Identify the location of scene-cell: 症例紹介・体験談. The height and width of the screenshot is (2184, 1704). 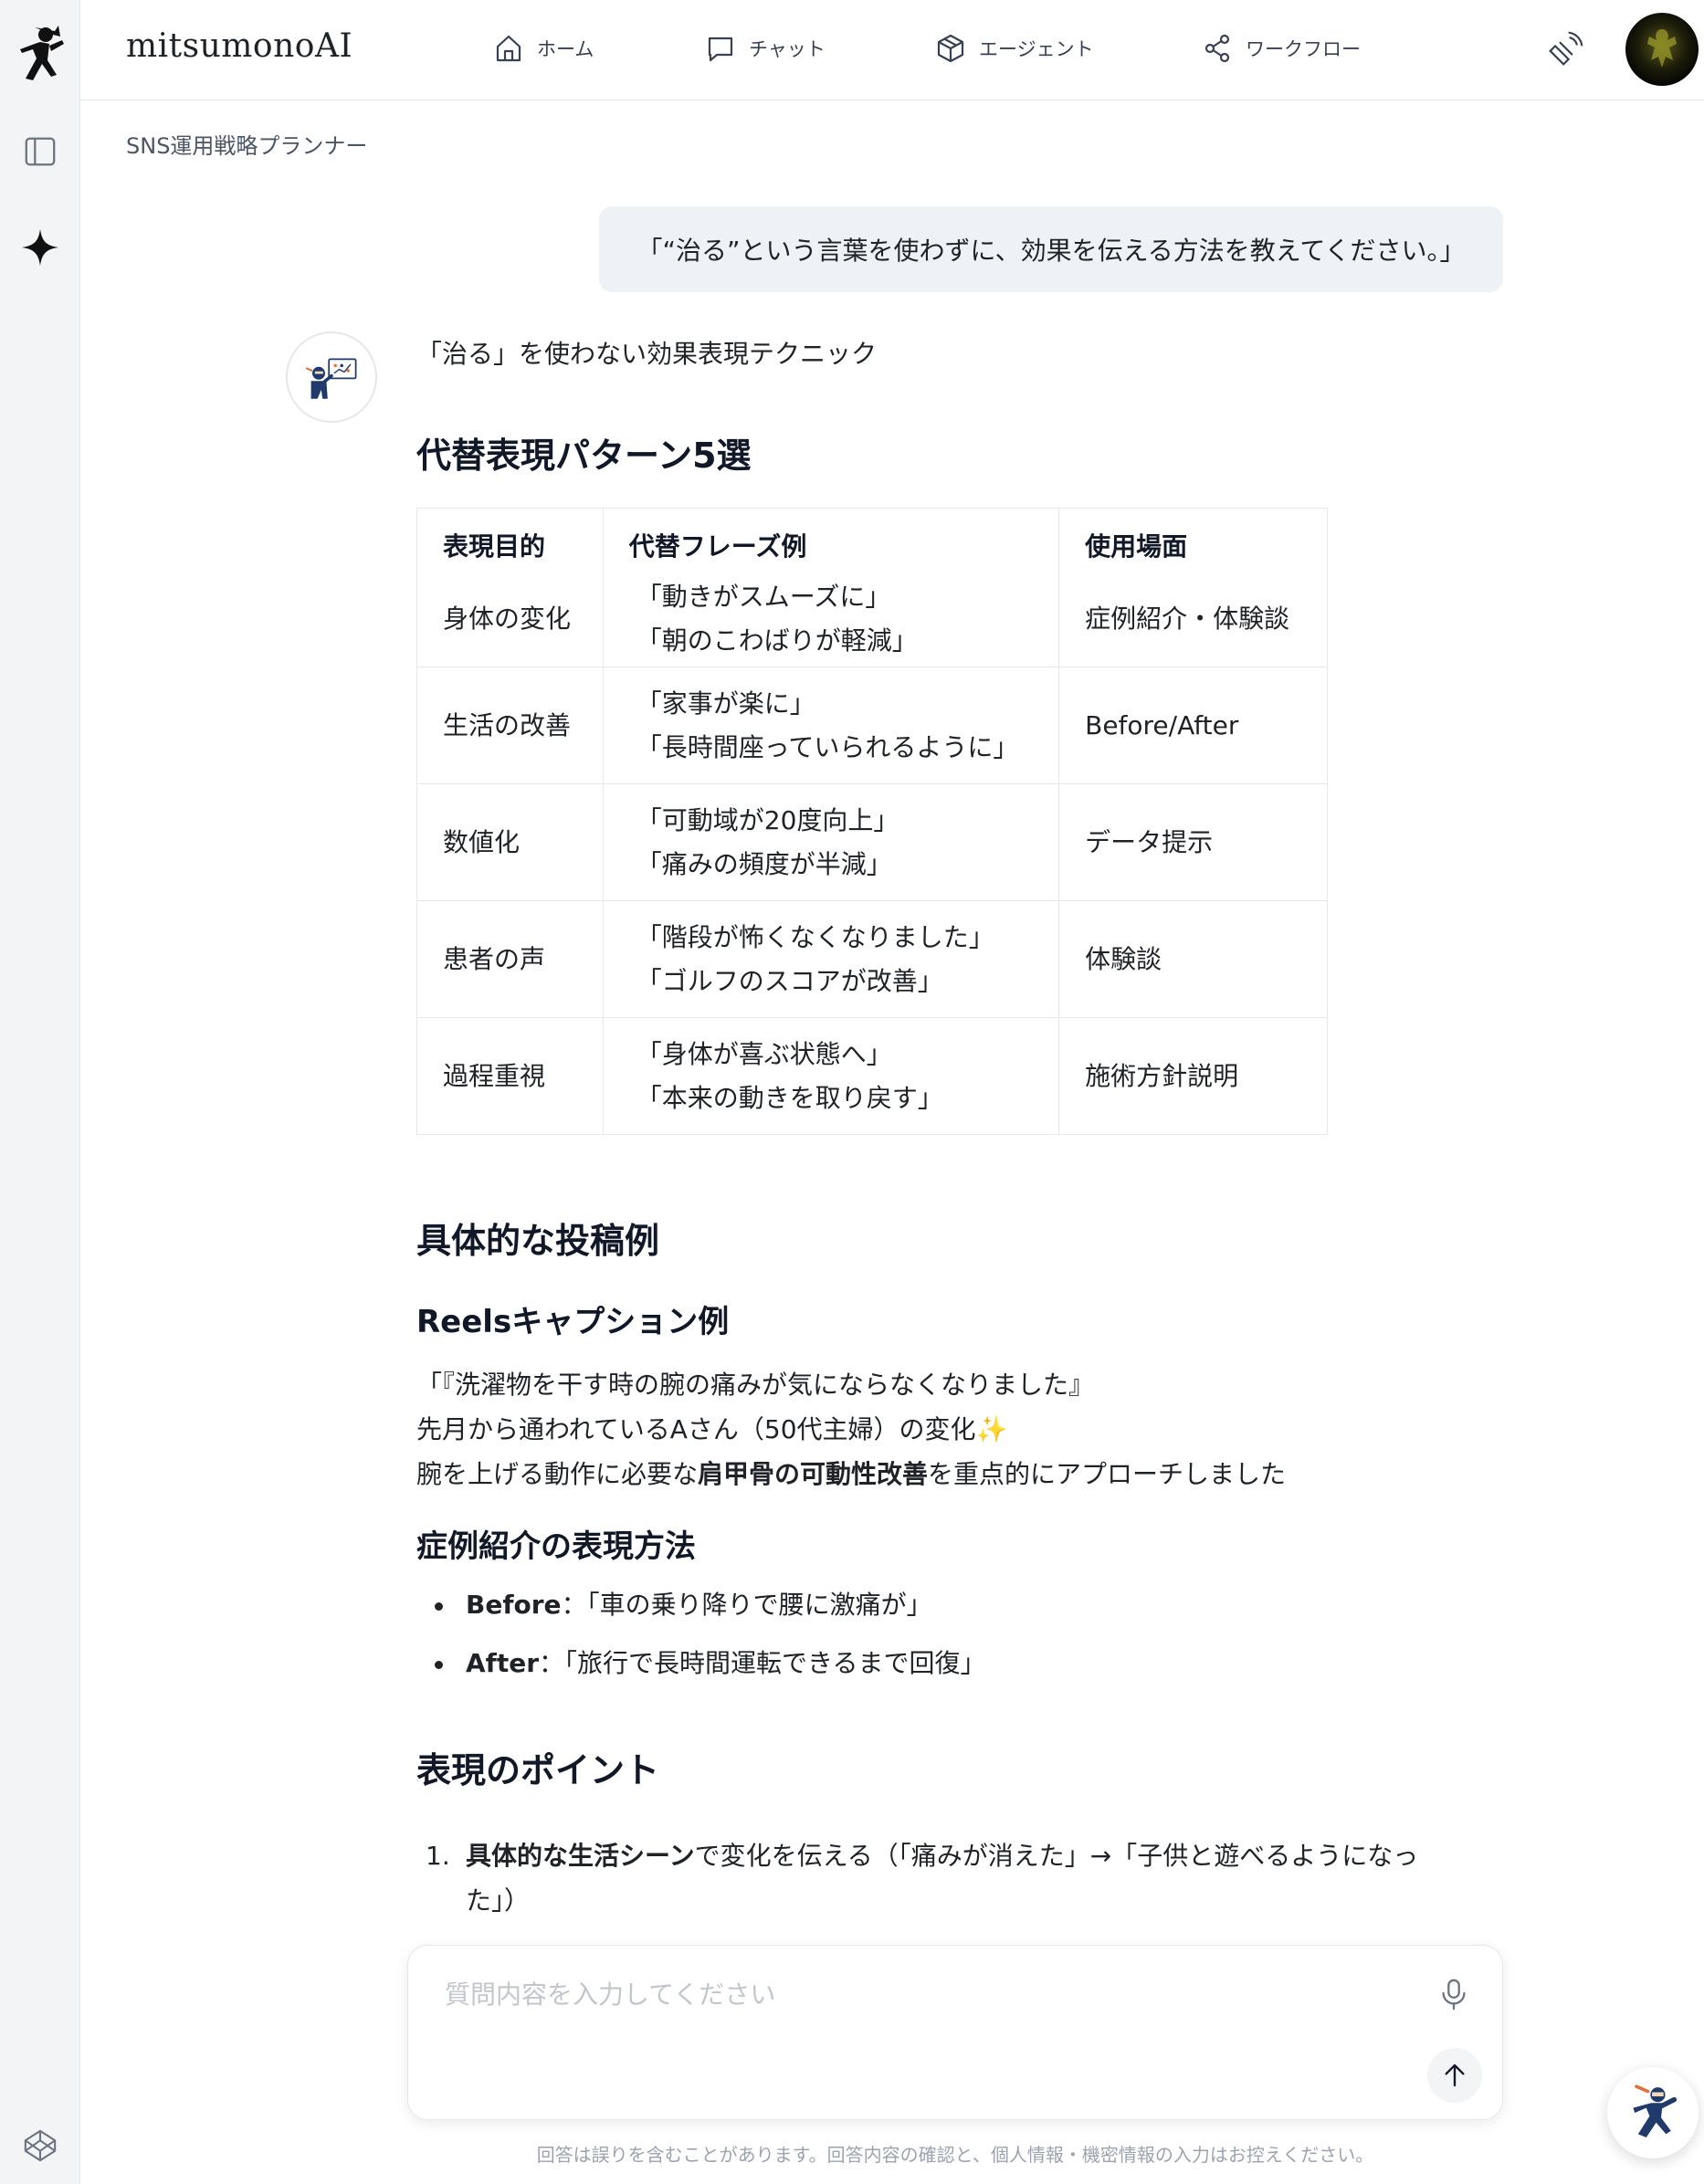
(1193, 620).